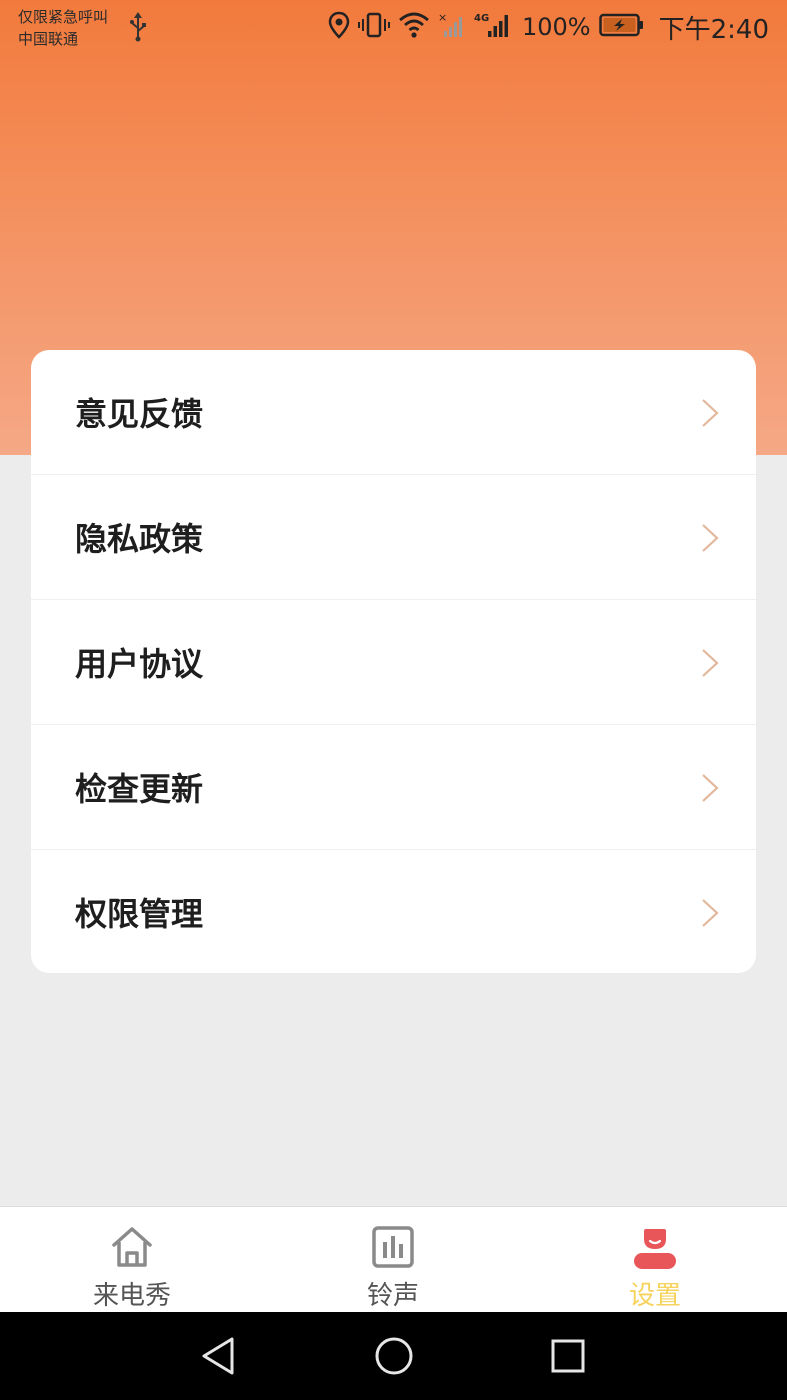 This screenshot has width=787, height=1400. What do you see at coordinates (654, 1296) in the screenshot?
I see `tab-label: 设置` at bounding box center [654, 1296].